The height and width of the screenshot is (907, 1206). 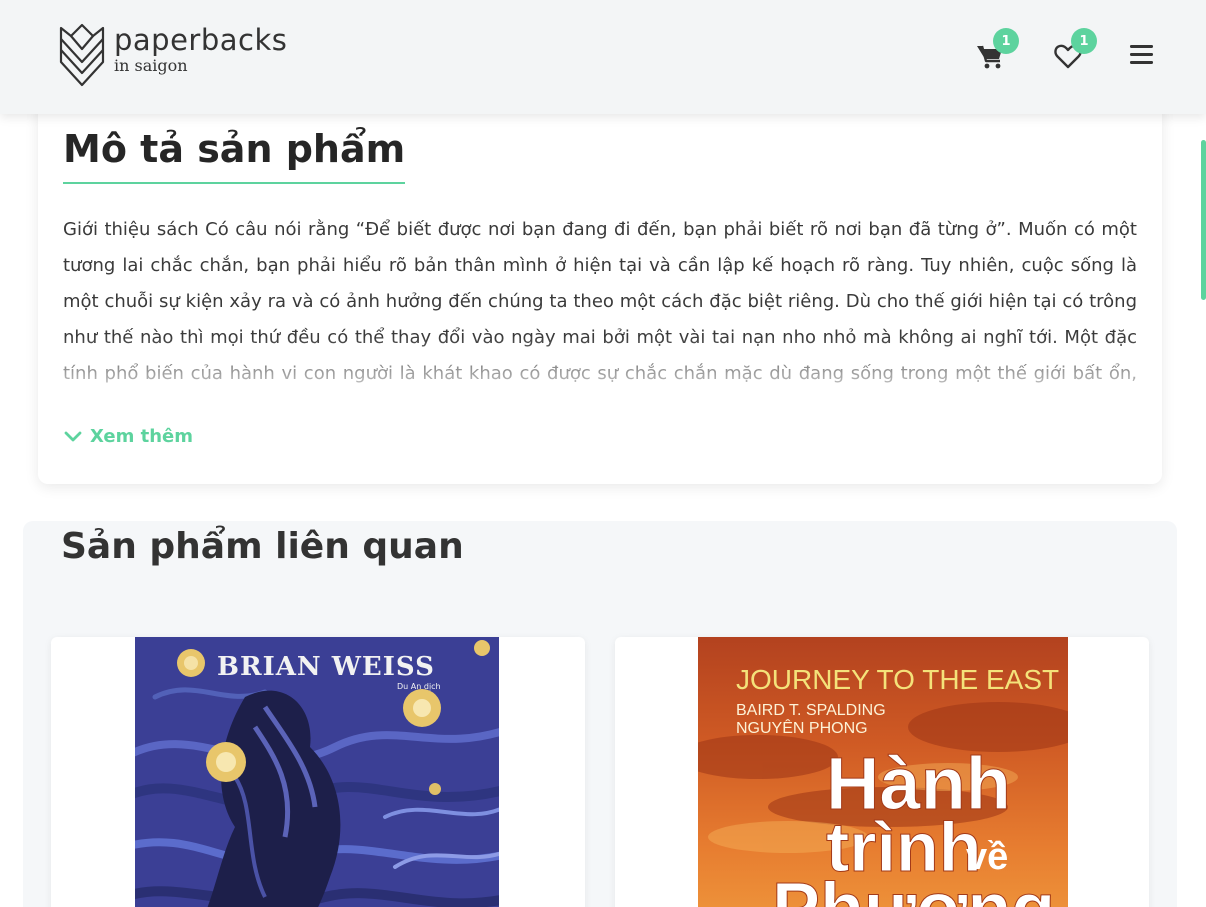 I want to click on wishlist-button: 1, so click(x=1074, y=50).